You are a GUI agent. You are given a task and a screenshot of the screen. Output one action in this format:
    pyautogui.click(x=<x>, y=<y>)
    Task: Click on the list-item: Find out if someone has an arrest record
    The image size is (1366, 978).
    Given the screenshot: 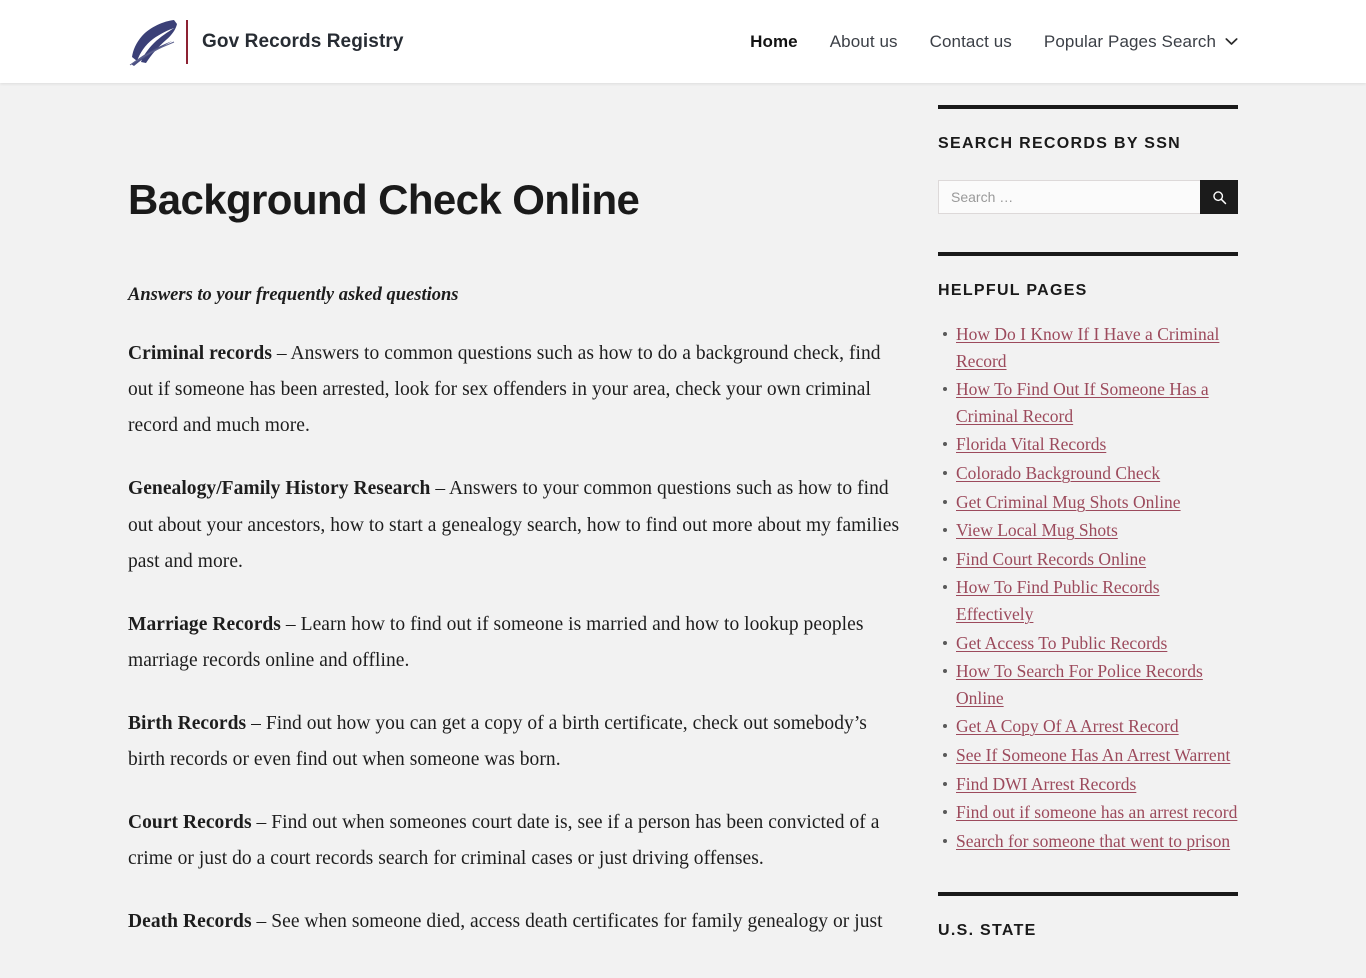 What is the action you would take?
    pyautogui.click(x=1090, y=812)
    